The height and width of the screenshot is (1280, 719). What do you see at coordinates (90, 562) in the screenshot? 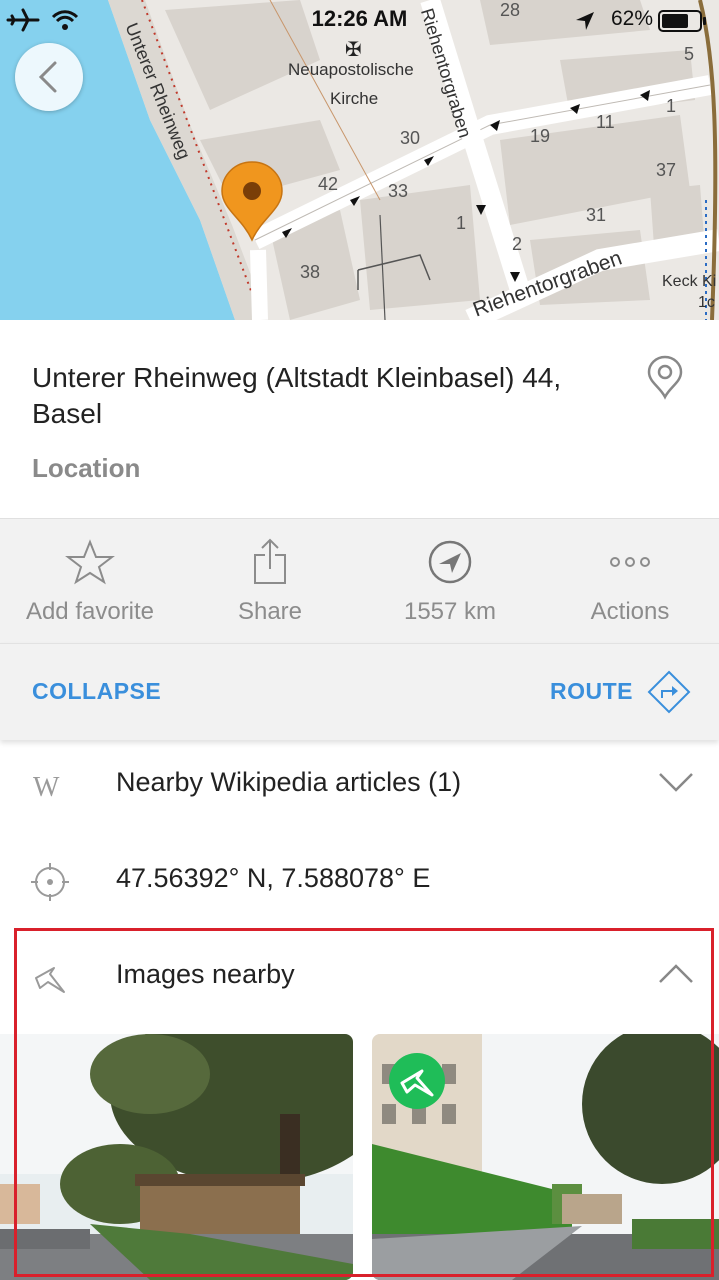
I see `star-icon` at bounding box center [90, 562].